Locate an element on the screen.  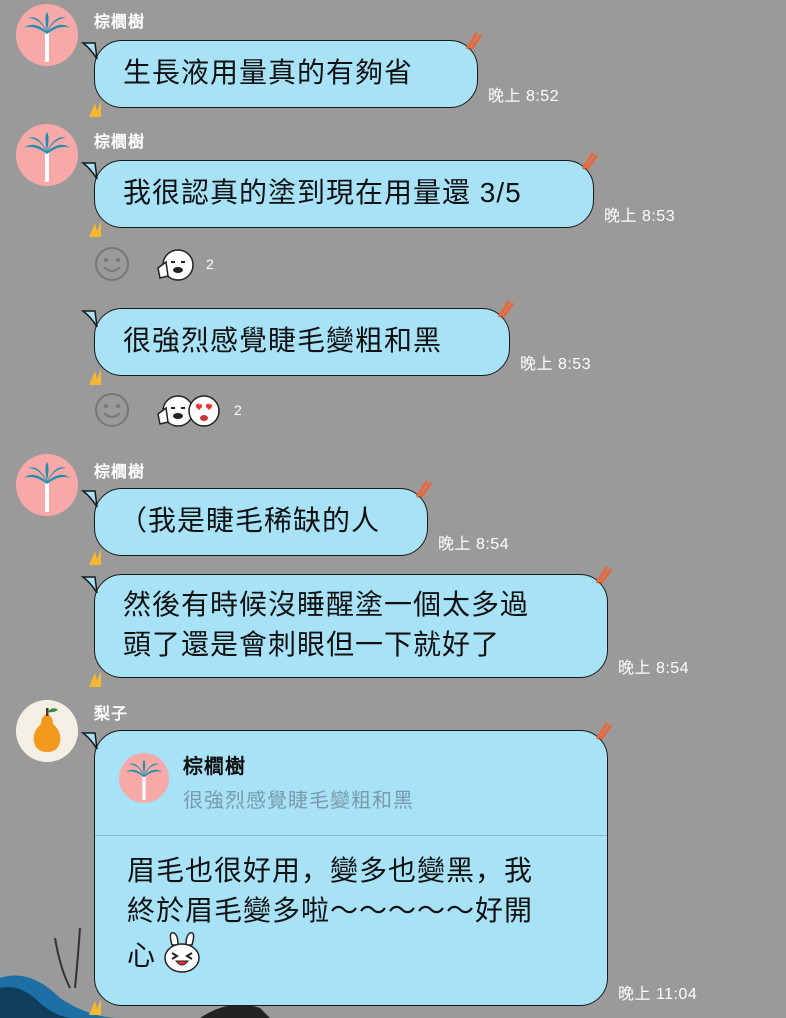
message-time: 晚上 8:52 is located at coordinates (524, 96).